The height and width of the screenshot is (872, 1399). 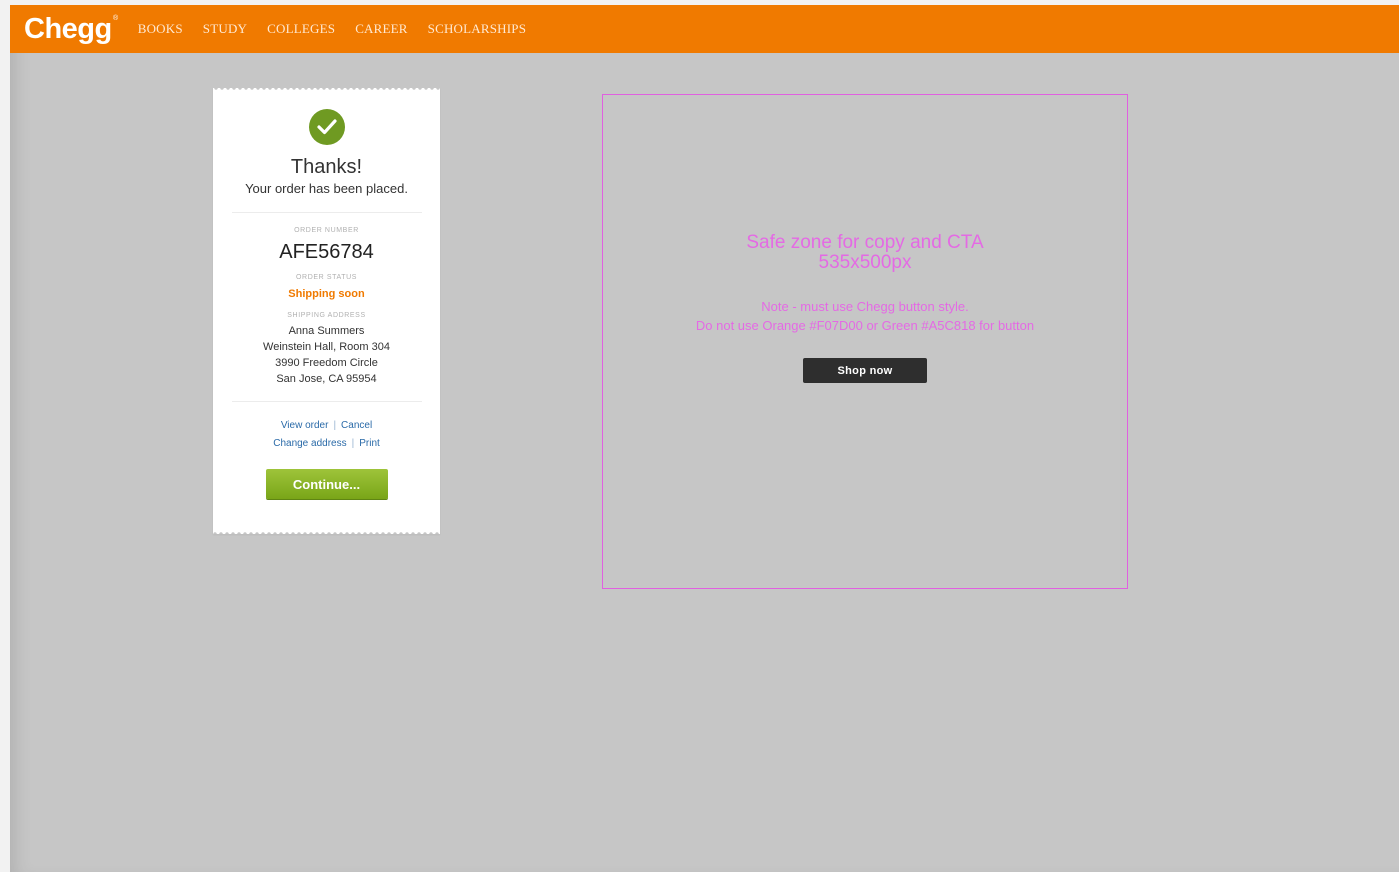 What do you see at coordinates (326, 294) in the screenshot?
I see `order-status: Shipping soon` at bounding box center [326, 294].